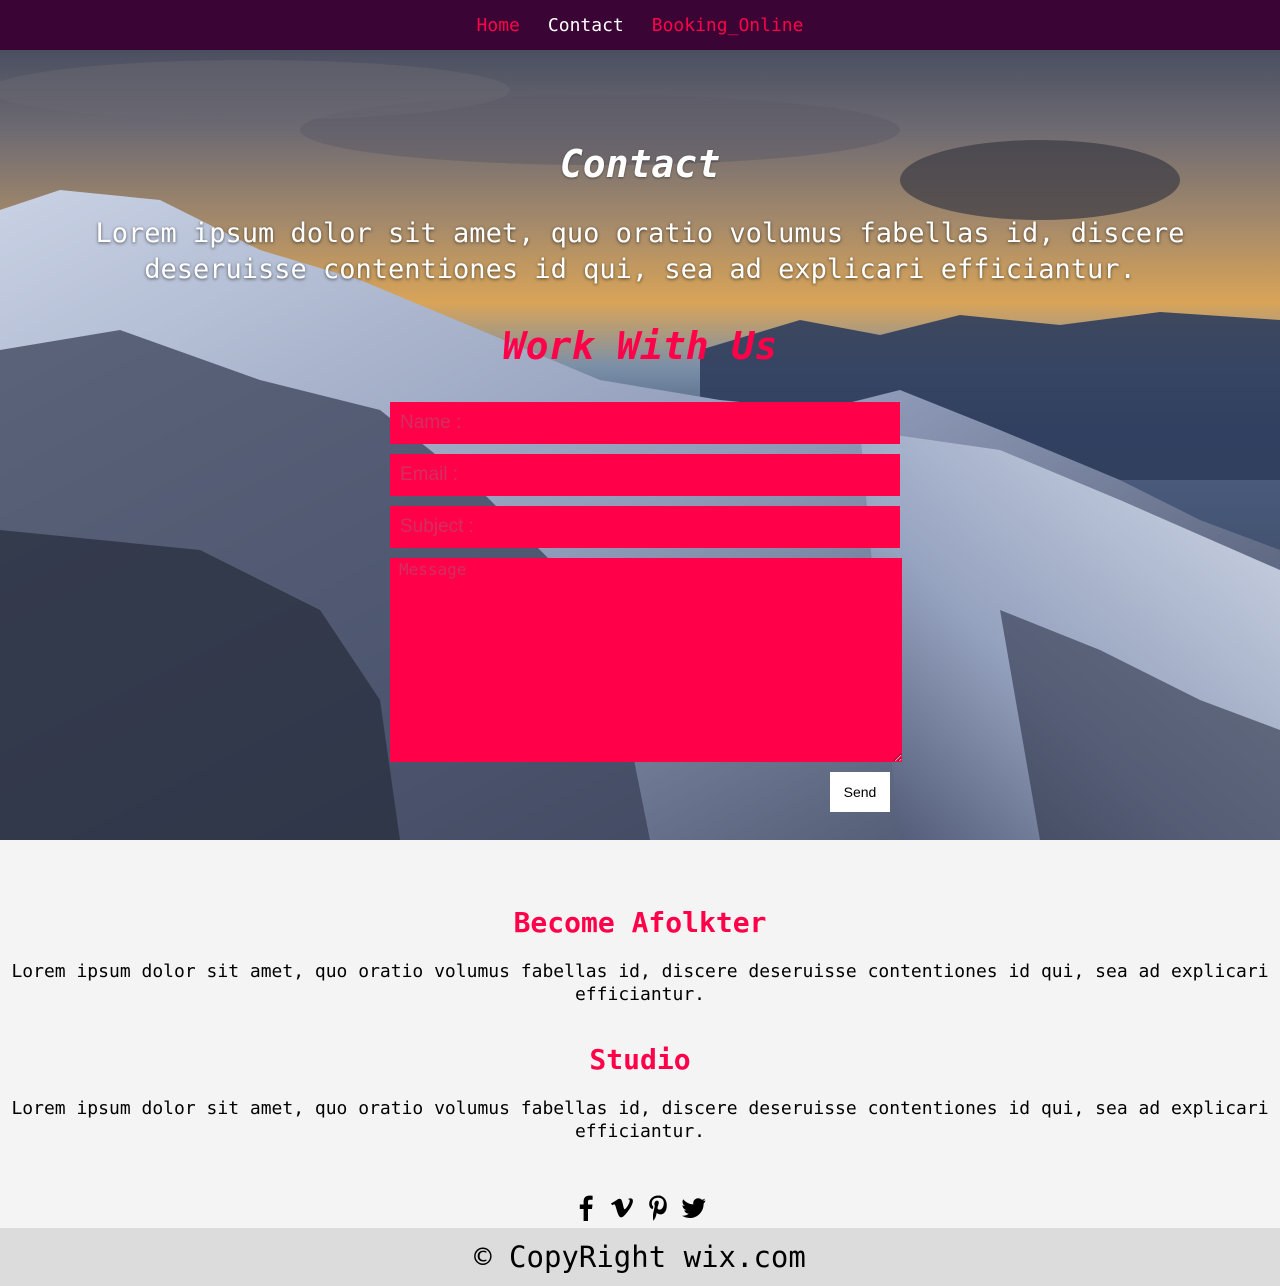  What do you see at coordinates (640, 1059) in the screenshot?
I see `section-title-studio: Studio` at bounding box center [640, 1059].